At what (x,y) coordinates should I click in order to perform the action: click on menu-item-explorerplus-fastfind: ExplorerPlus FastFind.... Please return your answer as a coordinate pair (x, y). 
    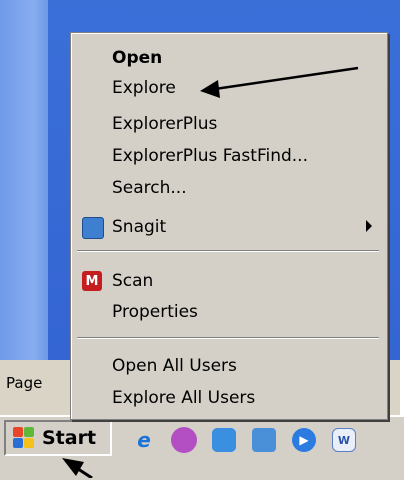
    Looking at the image, I should click on (229, 156).